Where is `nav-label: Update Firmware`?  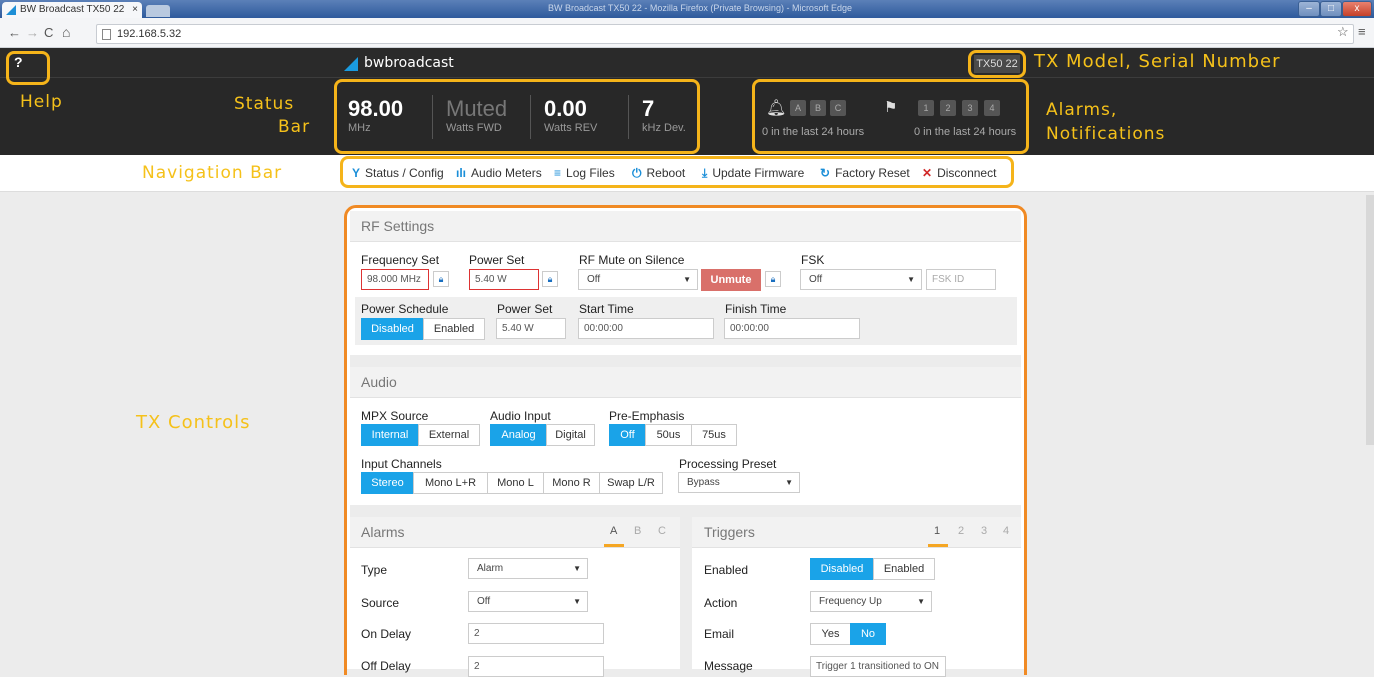 nav-label: Update Firmware is located at coordinates (758, 173).